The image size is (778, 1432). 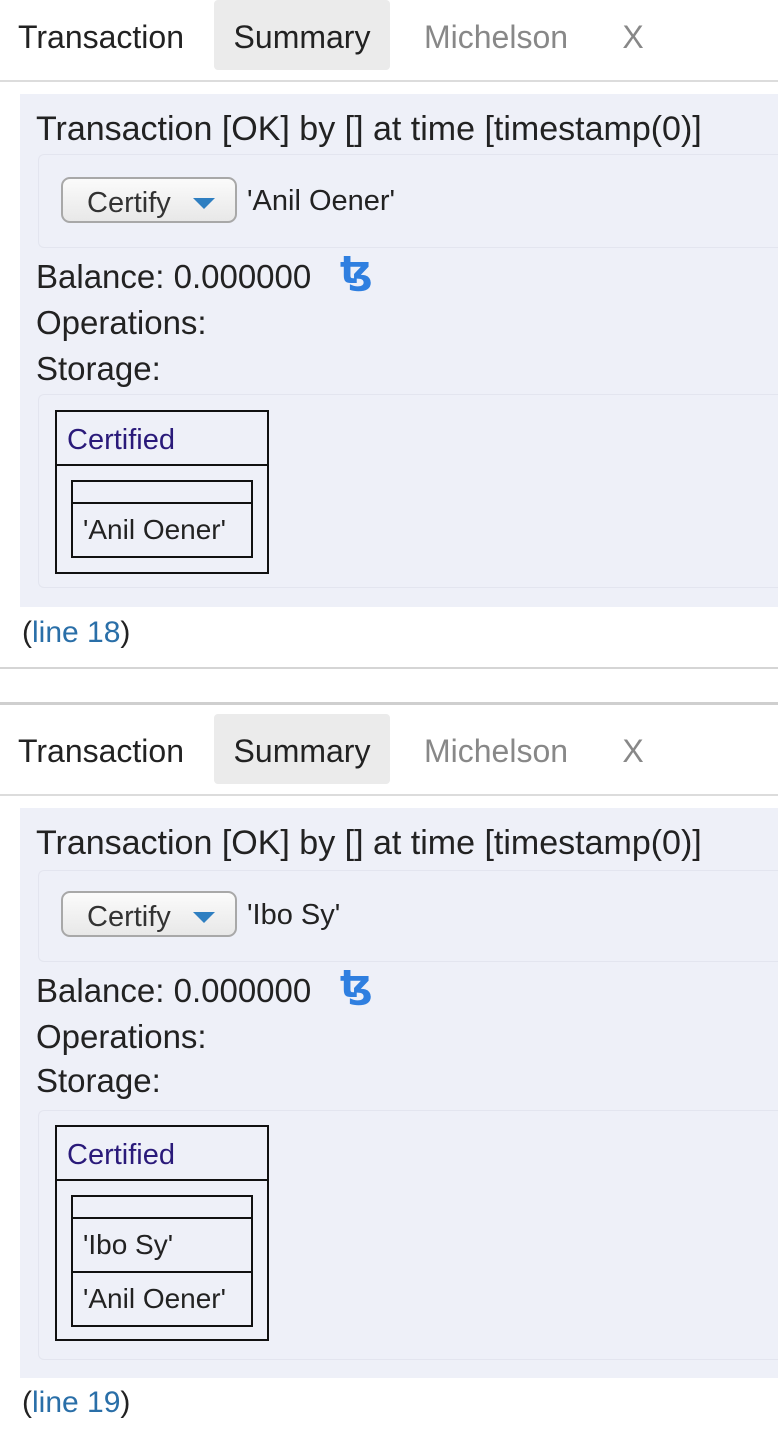 I want to click on call-parameter: 'Anil Oener', so click(x=321, y=201).